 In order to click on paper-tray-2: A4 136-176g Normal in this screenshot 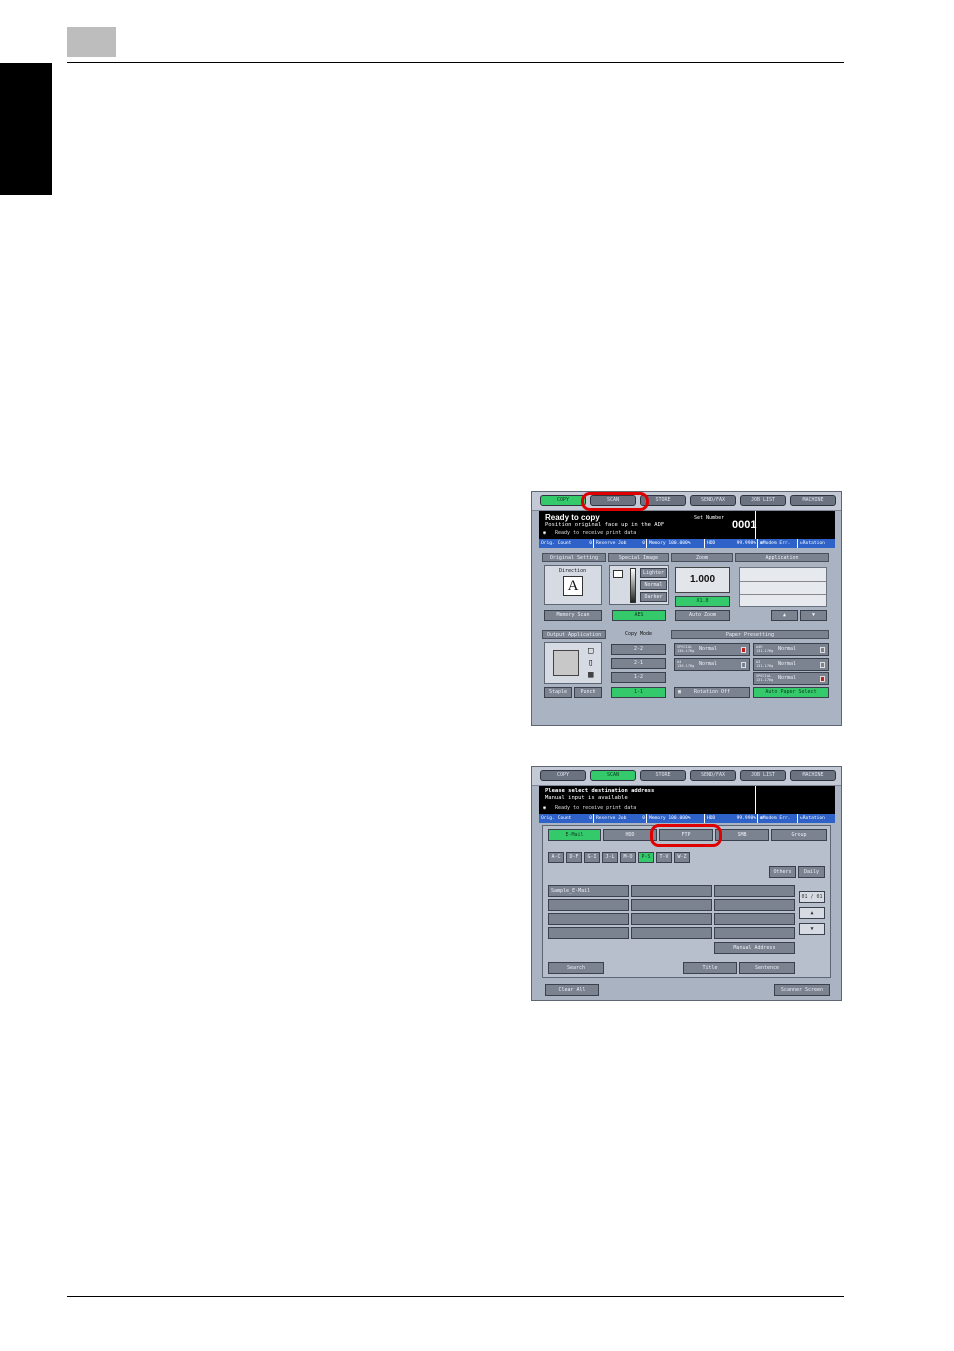, I will do `click(712, 664)`.